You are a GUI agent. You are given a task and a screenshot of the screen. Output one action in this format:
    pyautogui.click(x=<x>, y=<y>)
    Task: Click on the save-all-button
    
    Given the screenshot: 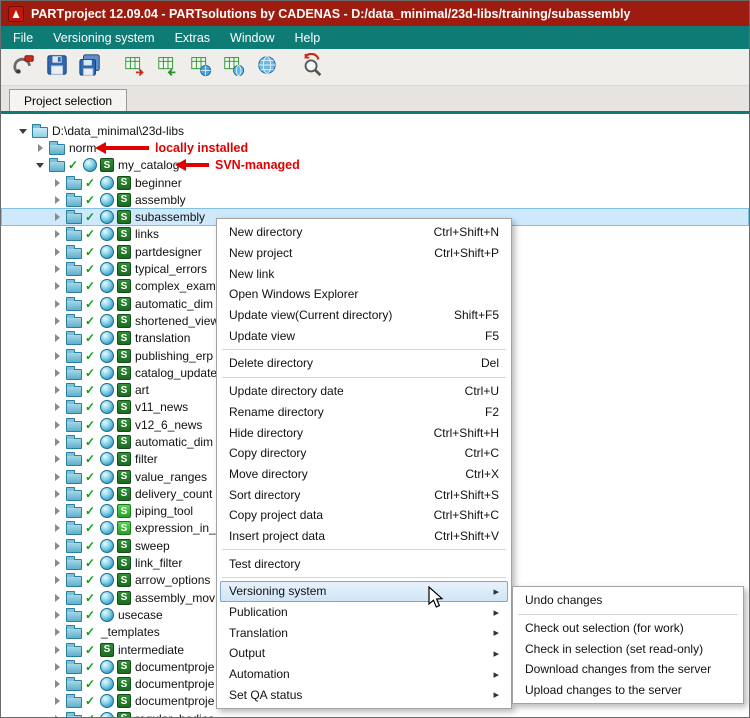 What is the action you would take?
    pyautogui.click(x=90, y=67)
    